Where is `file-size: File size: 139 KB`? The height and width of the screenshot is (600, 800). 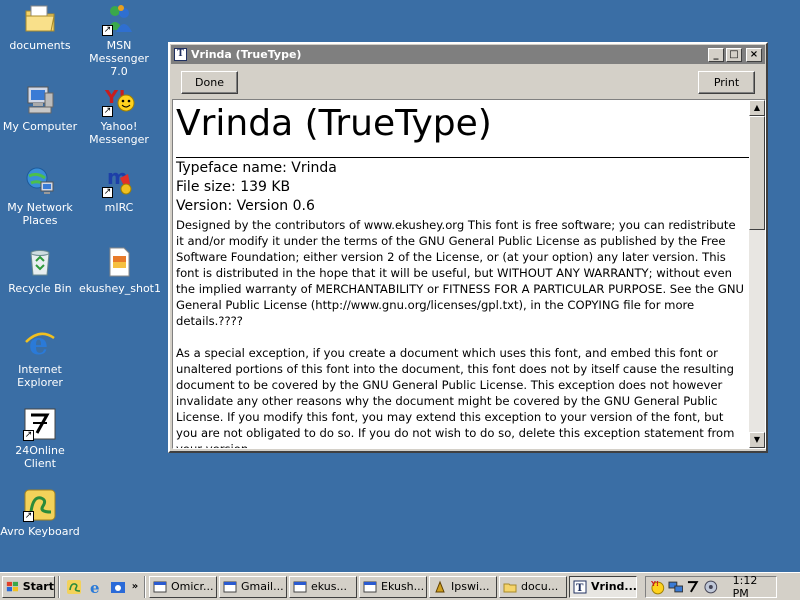
file-size: File size: 139 KB is located at coordinates (233, 187).